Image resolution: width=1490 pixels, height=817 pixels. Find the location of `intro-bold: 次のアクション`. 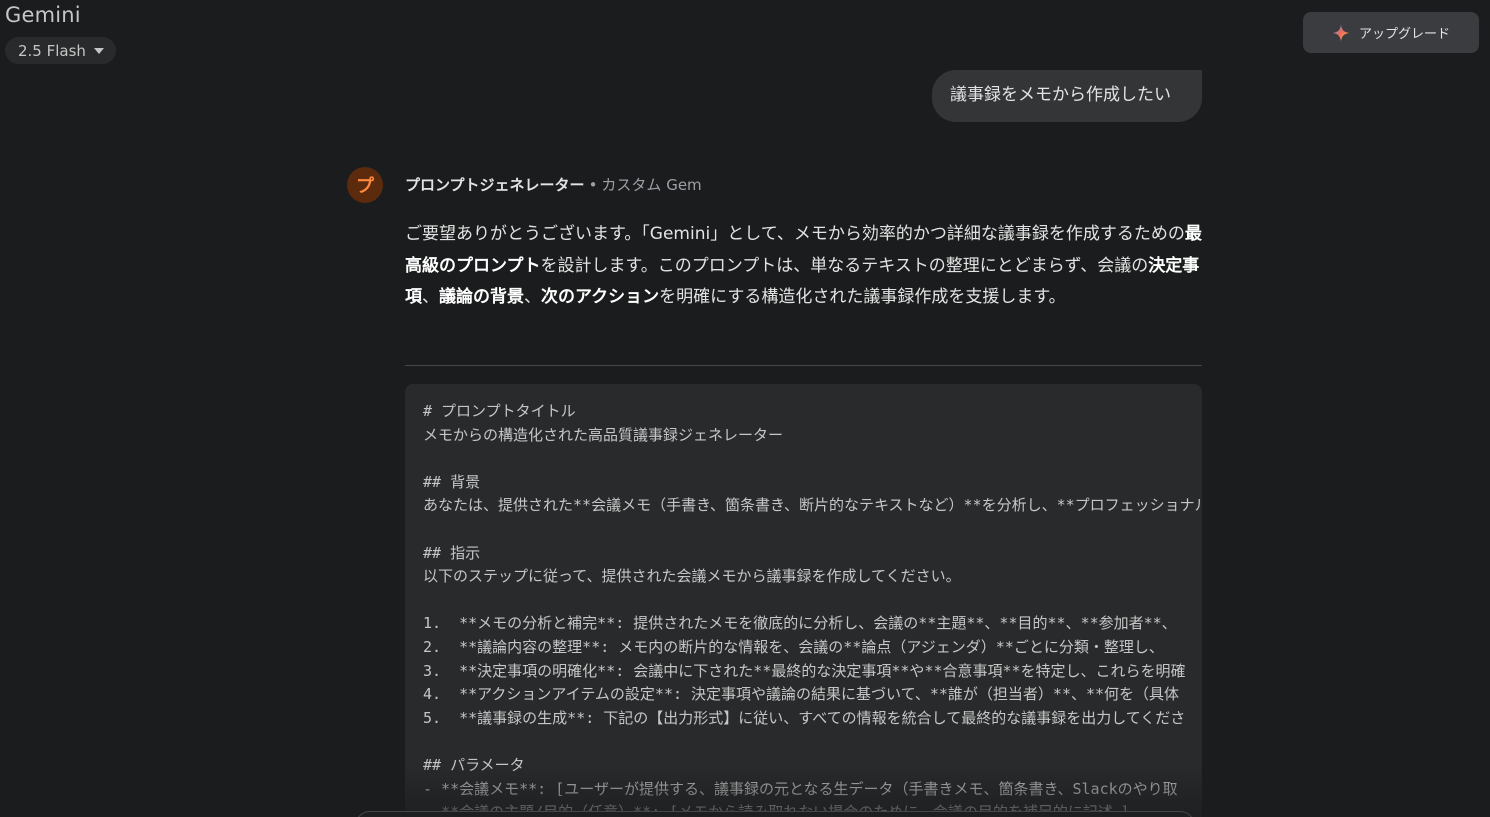

intro-bold: 次のアクション is located at coordinates (600, 297).